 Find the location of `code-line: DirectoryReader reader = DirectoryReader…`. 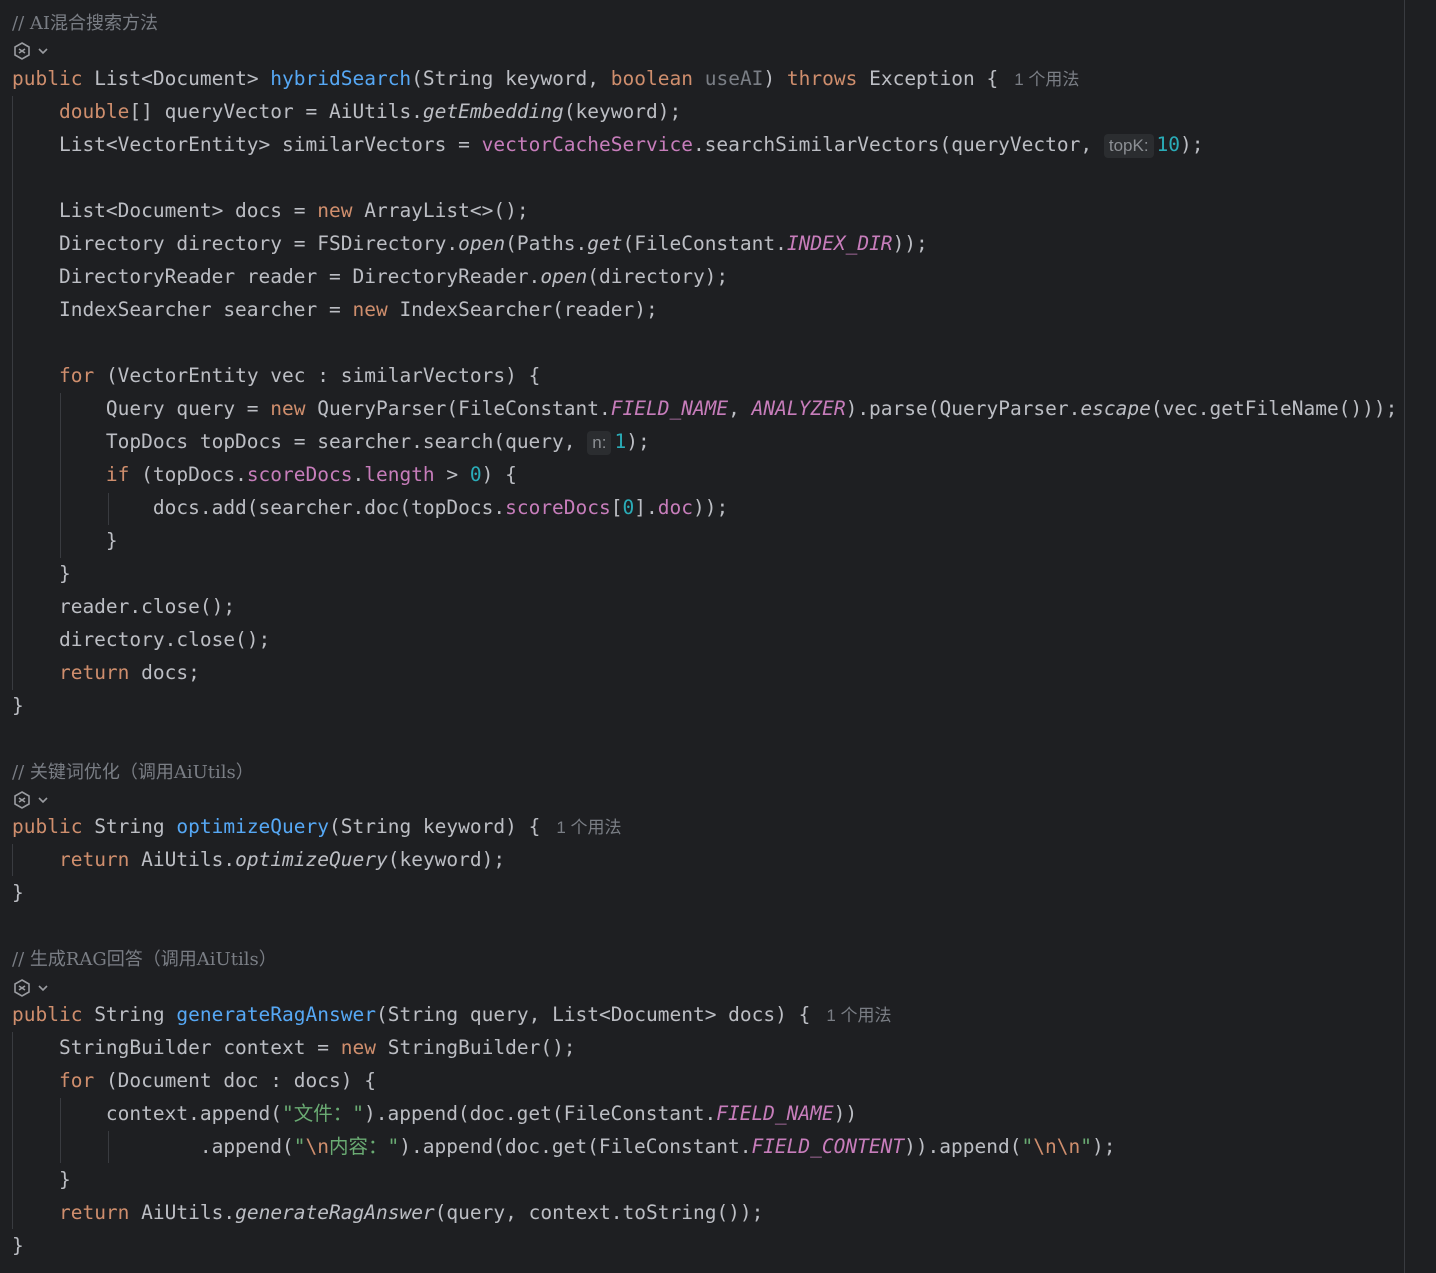

code-line: DirectoryReader reader = DirectoryReader… is located at coordinates (370, 276).